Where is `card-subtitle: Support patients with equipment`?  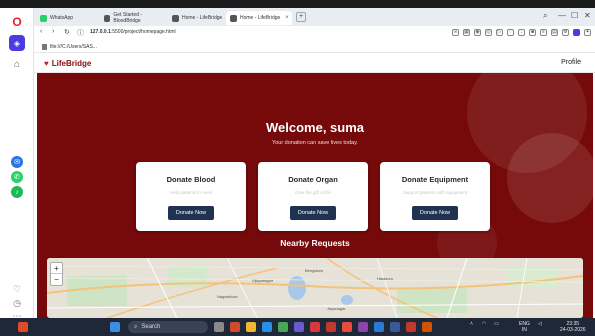 card-subtitle: Support patients with equipment is located at coordinates (435, 192).